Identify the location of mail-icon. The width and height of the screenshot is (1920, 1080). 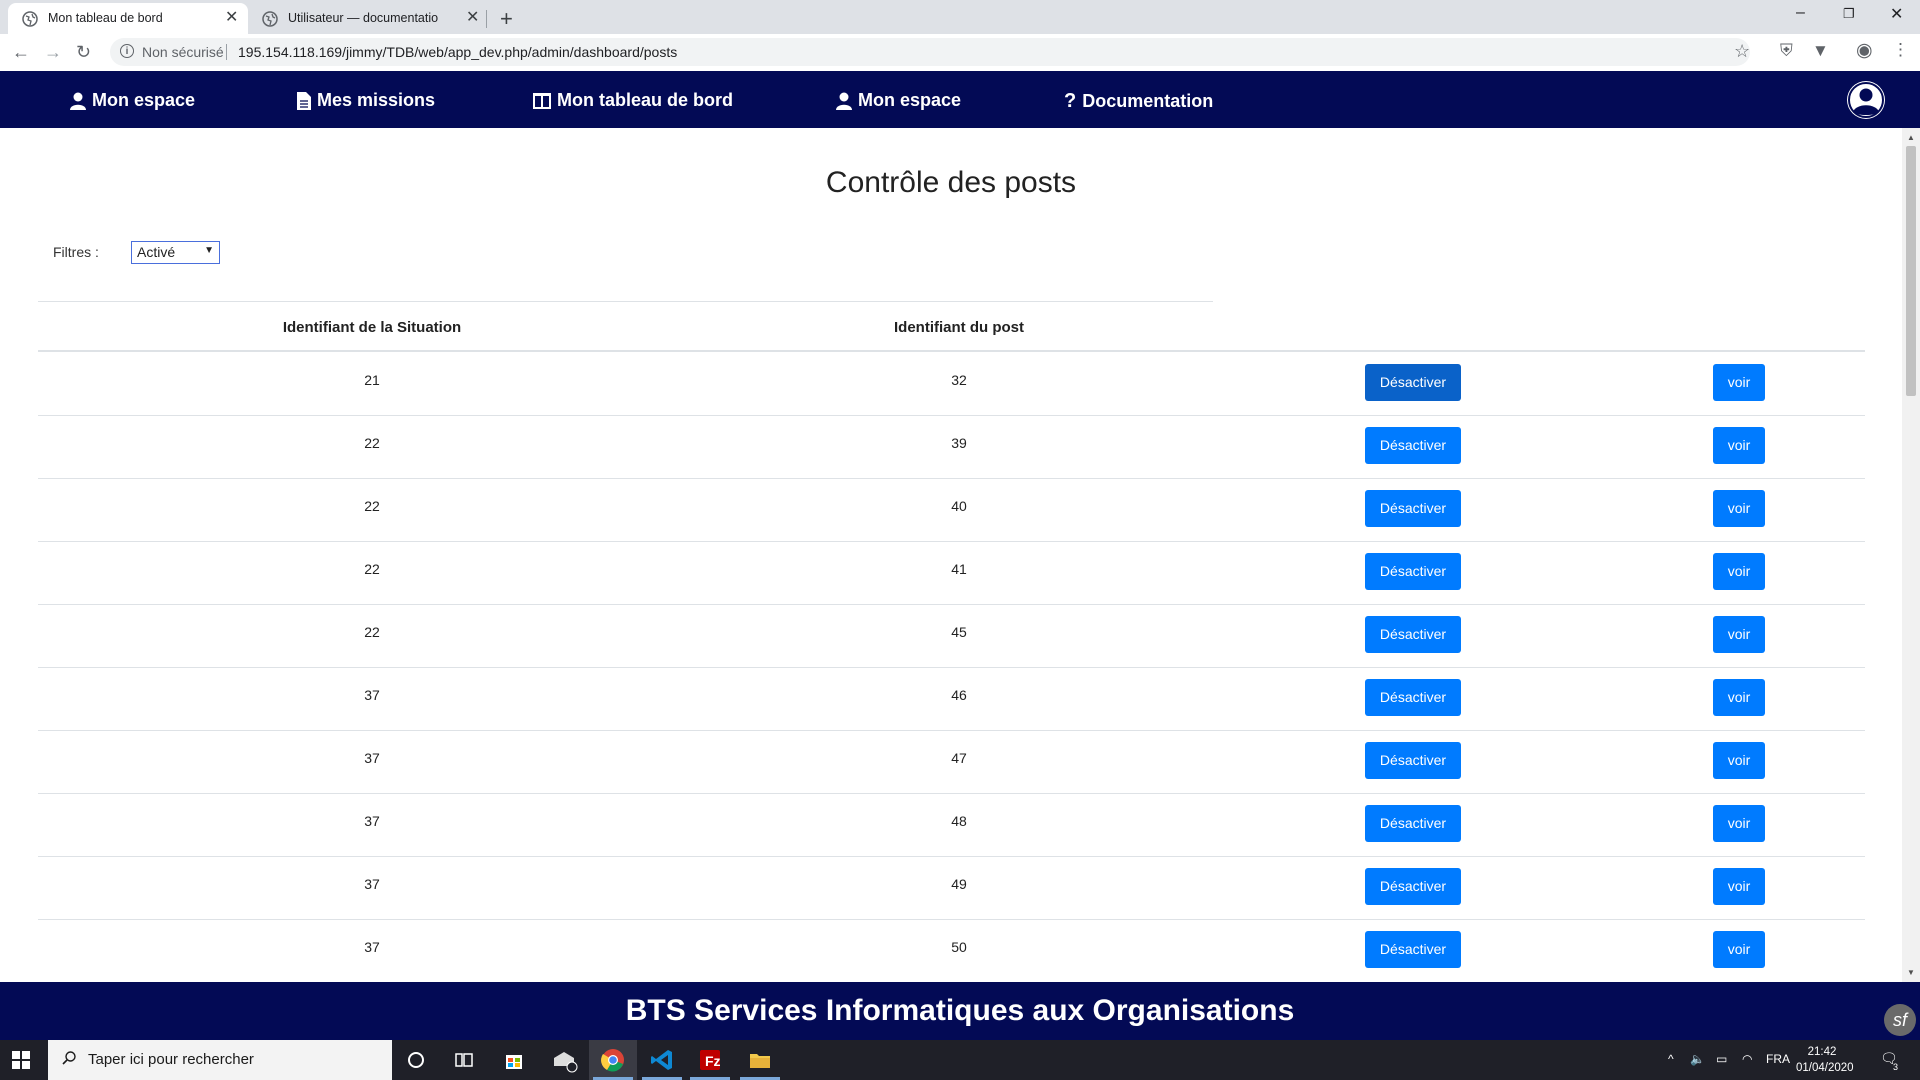
(564, 1060).